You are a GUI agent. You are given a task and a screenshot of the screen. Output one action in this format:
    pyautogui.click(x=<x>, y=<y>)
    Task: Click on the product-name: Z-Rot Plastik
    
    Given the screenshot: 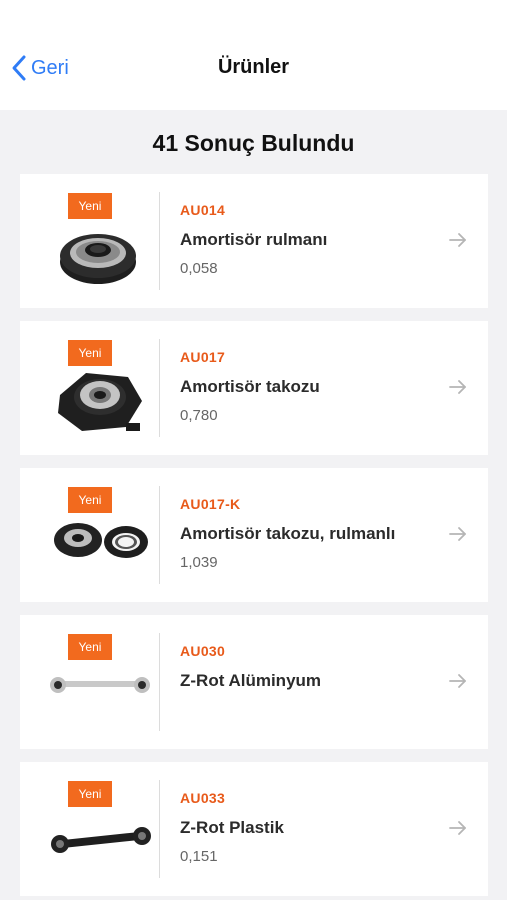 What is the action you would take?
    pyautogui.click(x=232, y=827)
    